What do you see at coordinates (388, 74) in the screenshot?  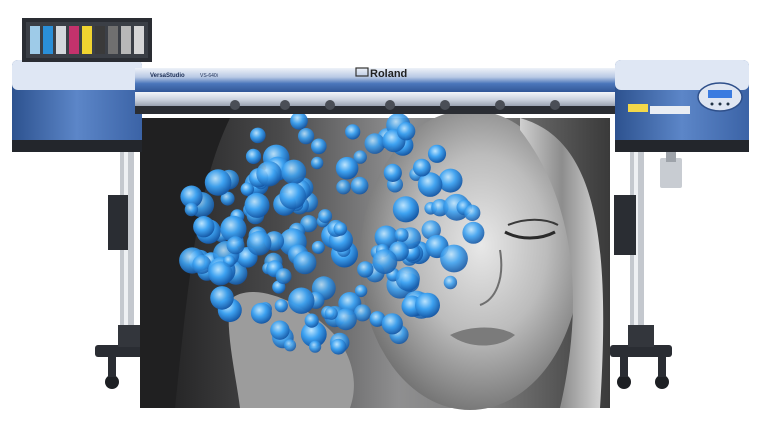 I see `brand-logo: Roland` at bounding box center [388, 74].